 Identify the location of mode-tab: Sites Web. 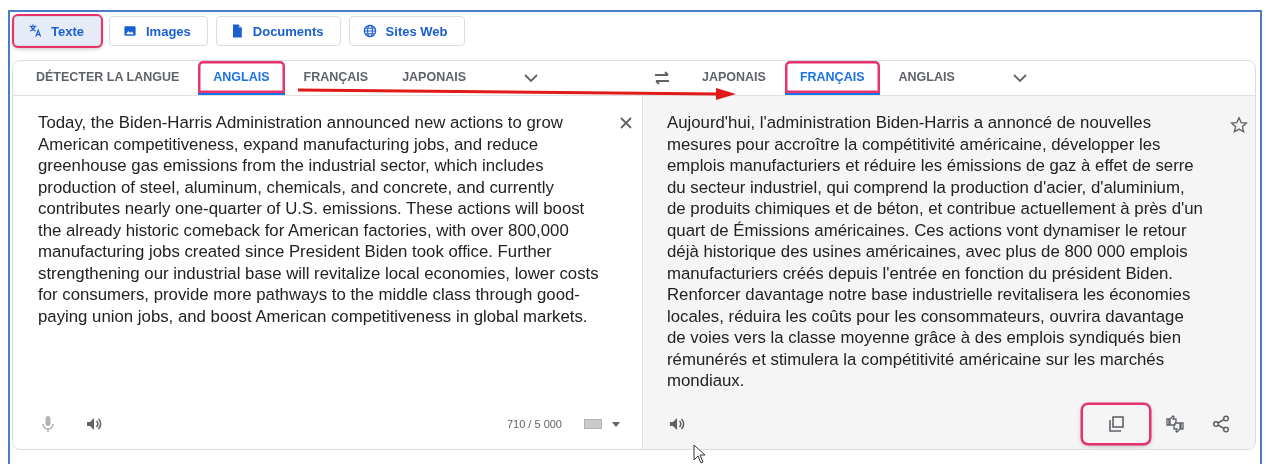
(406, 31).